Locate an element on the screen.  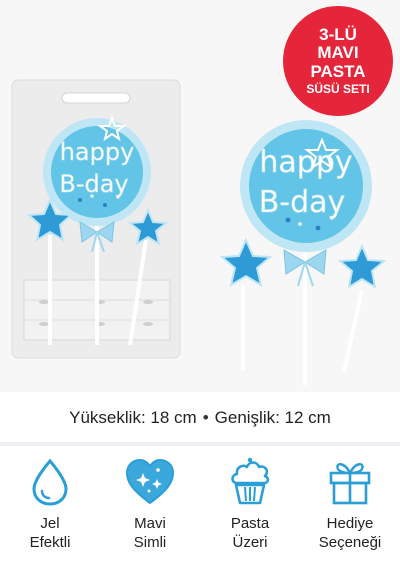
feature-item-gel: Jel Efektli is located at coordinates (50, 512).